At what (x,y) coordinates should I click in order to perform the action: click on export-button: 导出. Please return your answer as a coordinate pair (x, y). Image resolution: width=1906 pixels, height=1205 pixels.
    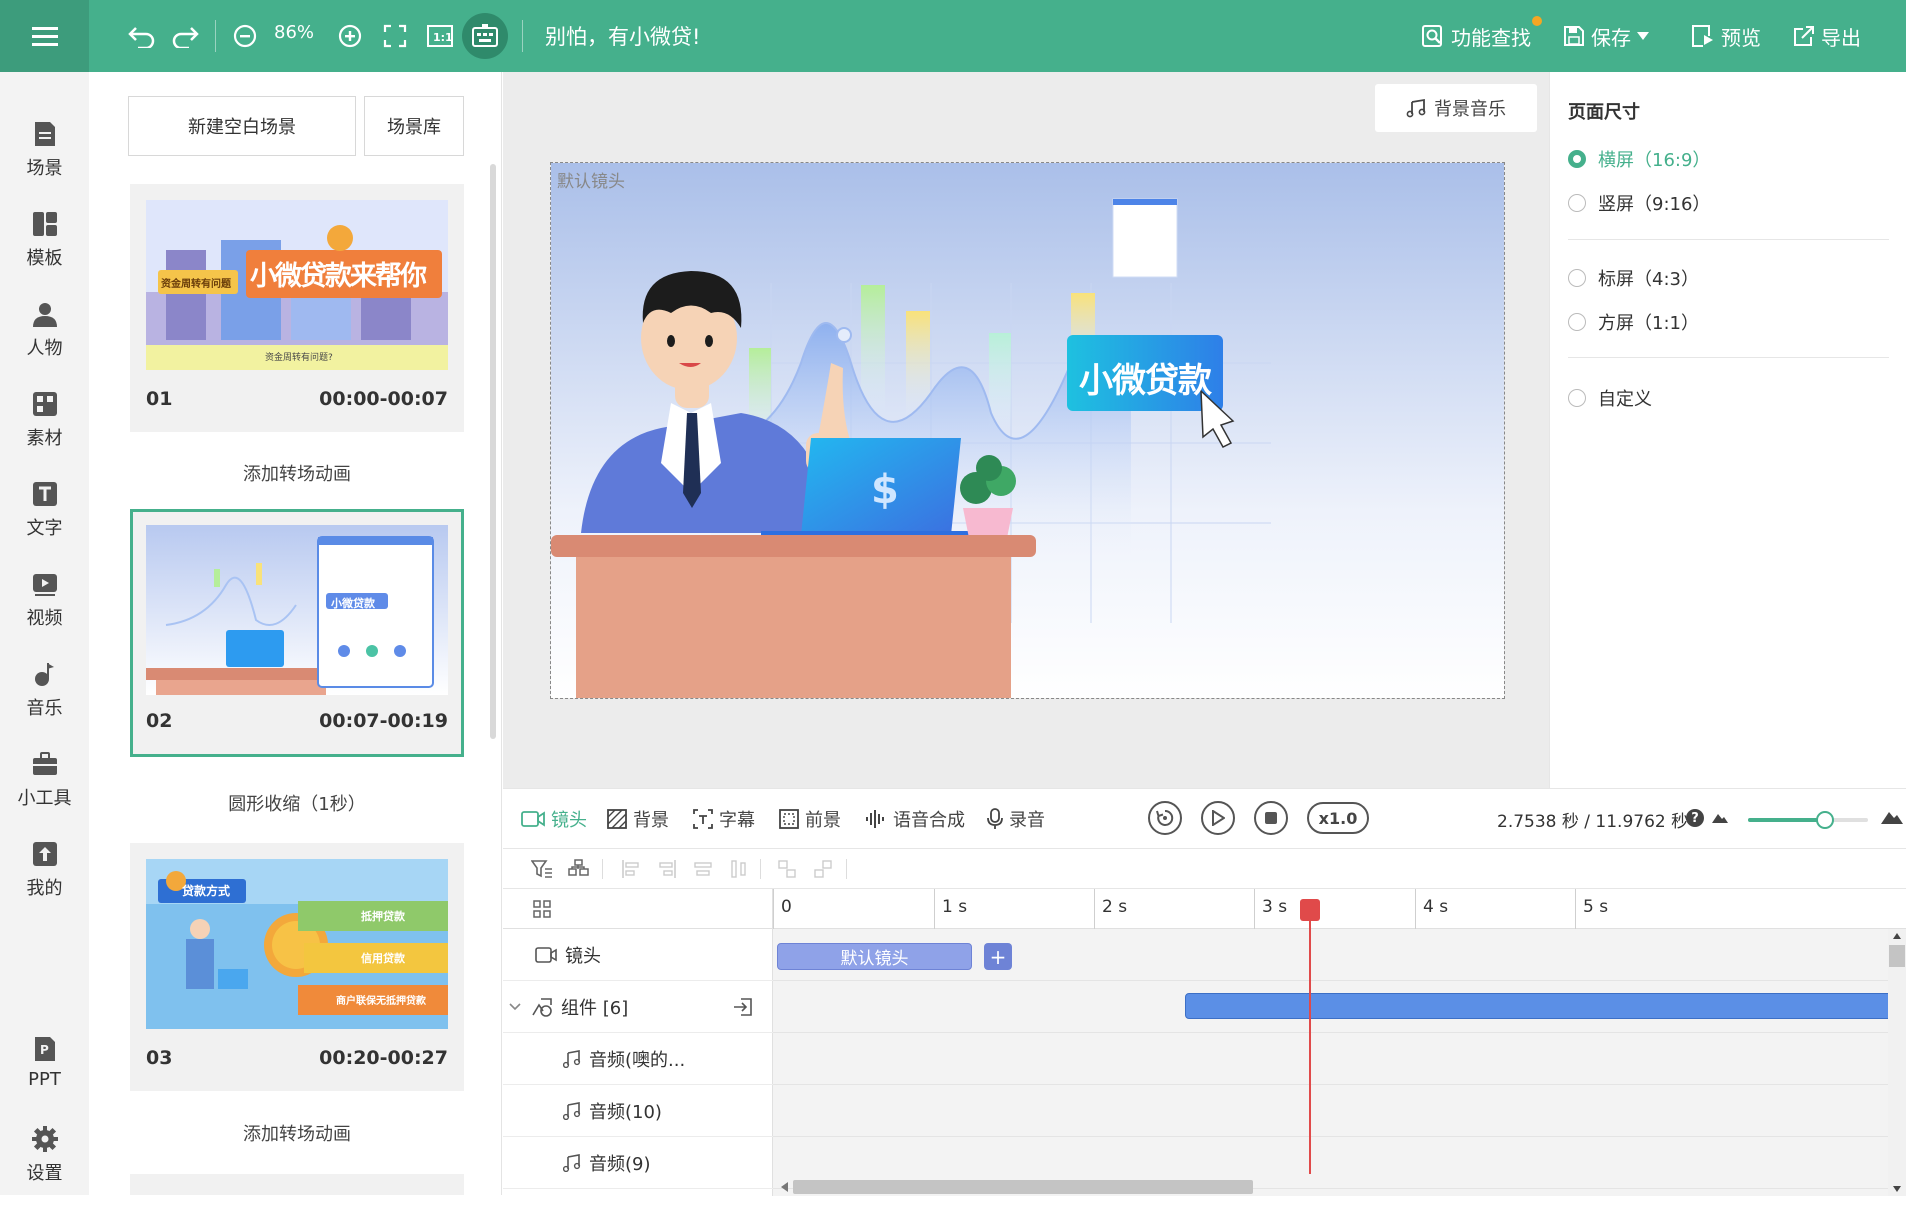
    Looking at the image, I should click on (1827, 36).